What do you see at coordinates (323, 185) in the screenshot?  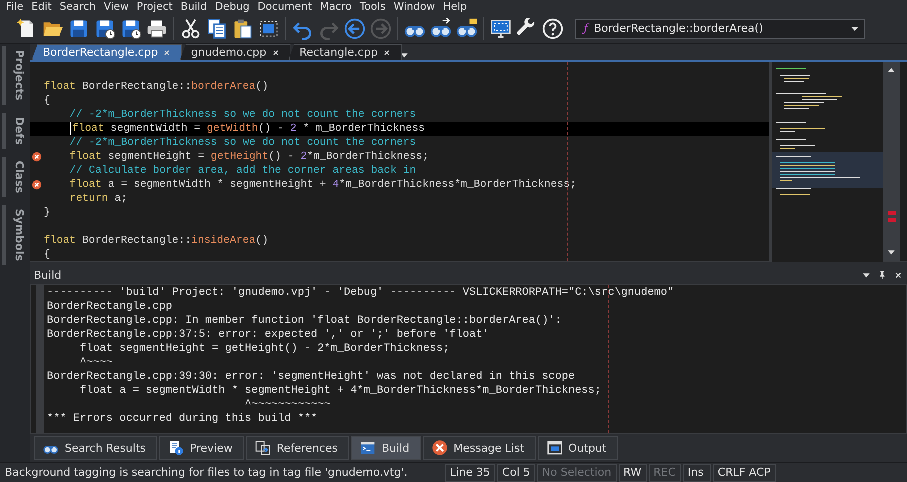 I see `code-line: float a = segmentWidth * segmentHeight + 4*m_BorderThickness*m_BorderThickness;` at bounding box center [323, 185].